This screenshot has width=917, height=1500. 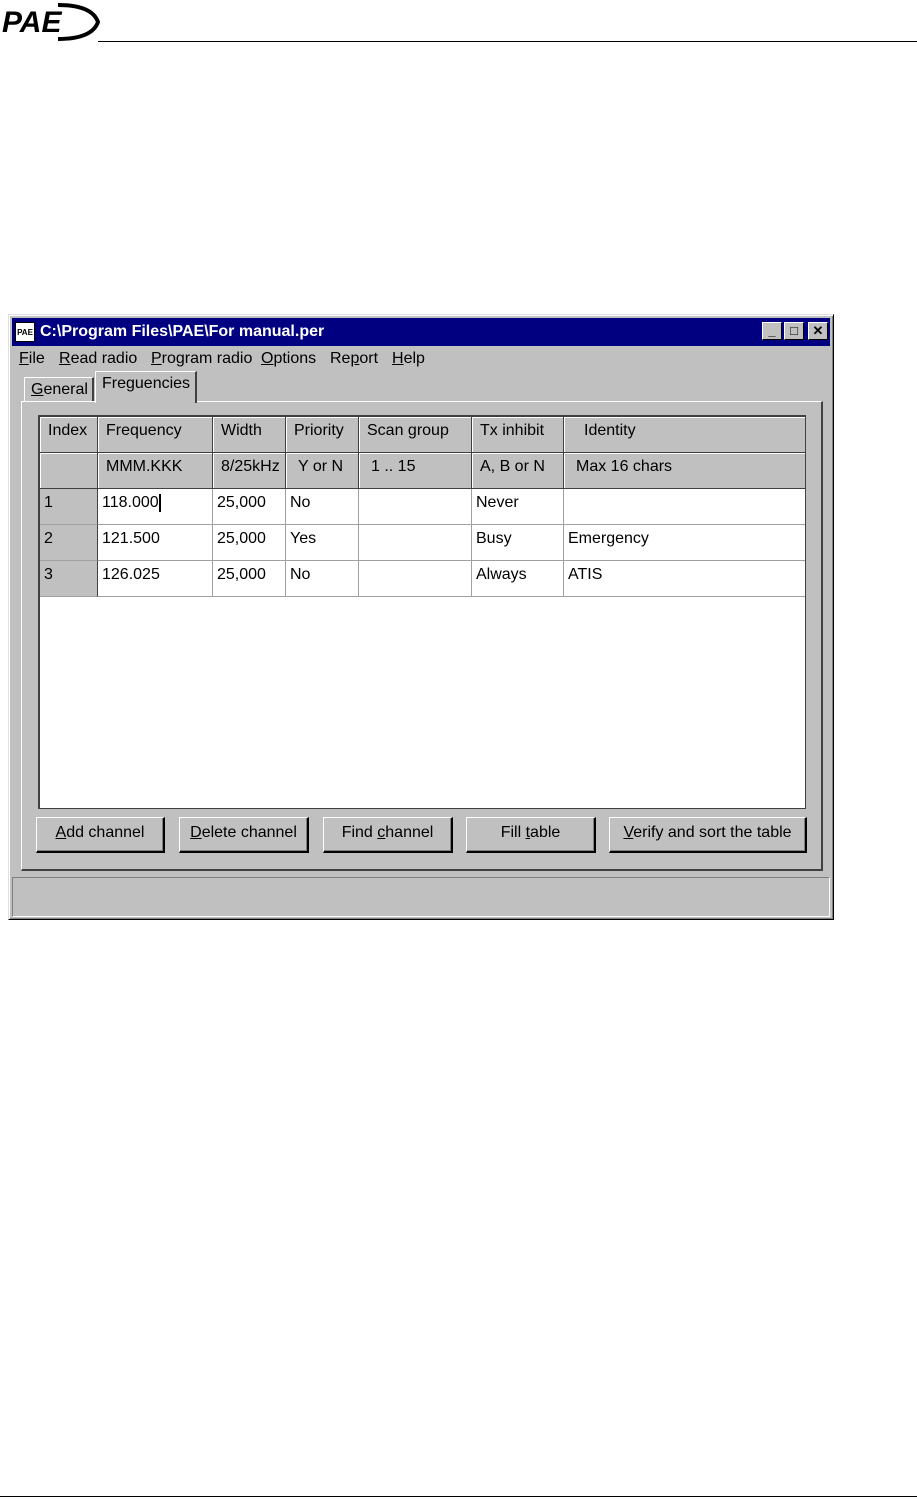 What do you see at coordinates (322, 435) in the screenshot?
I see `col-header-priority: Priority` at bounding box center [322, 435].